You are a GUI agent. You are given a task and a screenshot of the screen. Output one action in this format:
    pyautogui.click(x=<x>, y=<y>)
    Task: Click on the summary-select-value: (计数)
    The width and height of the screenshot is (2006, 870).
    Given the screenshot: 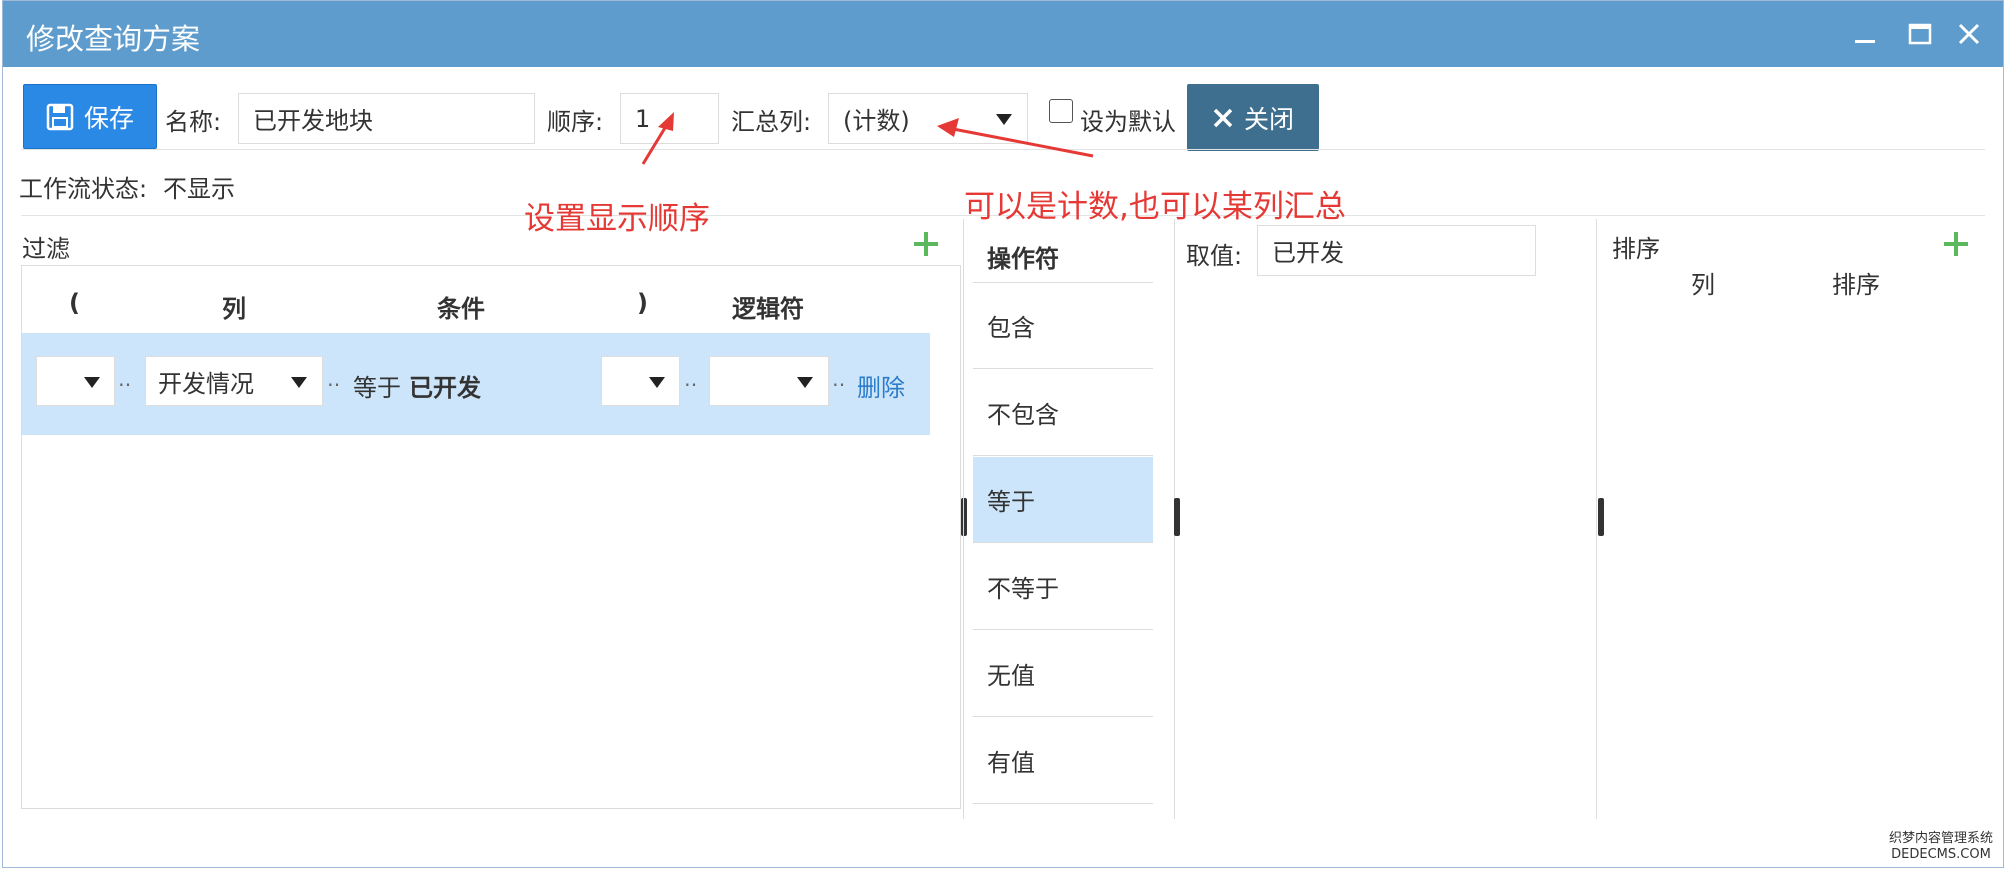 What is the action you would take?
    pyautogui.click(x=876, y=121)
    